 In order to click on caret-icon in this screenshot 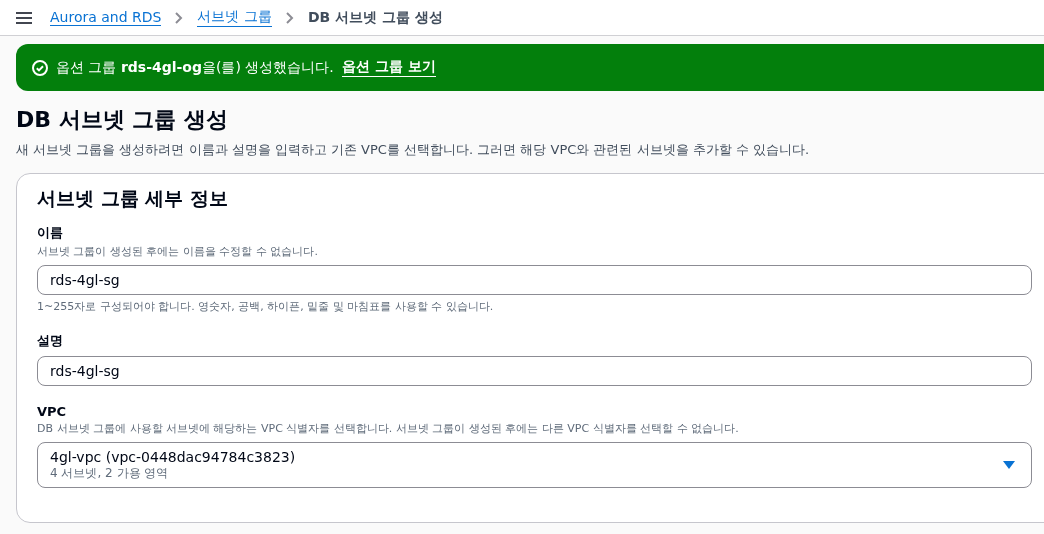, I will do `click(1009, 465)`.